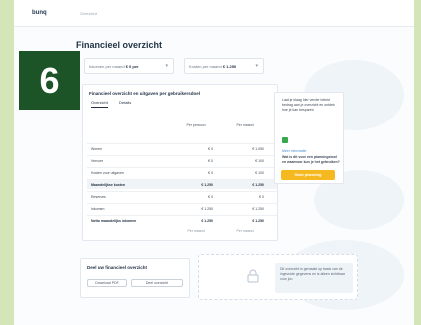 Image resolution: width=421 pixels, height=325 pixels. I want to click on table-row: Reserves € 0 € 0, so click(182, 196).